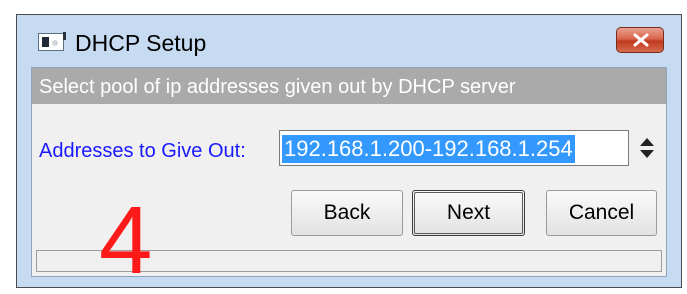  What do you see at coordinates (52, 41) in the screenshot?
I see `winbox-app-icon` at bounding box center [52, 41].